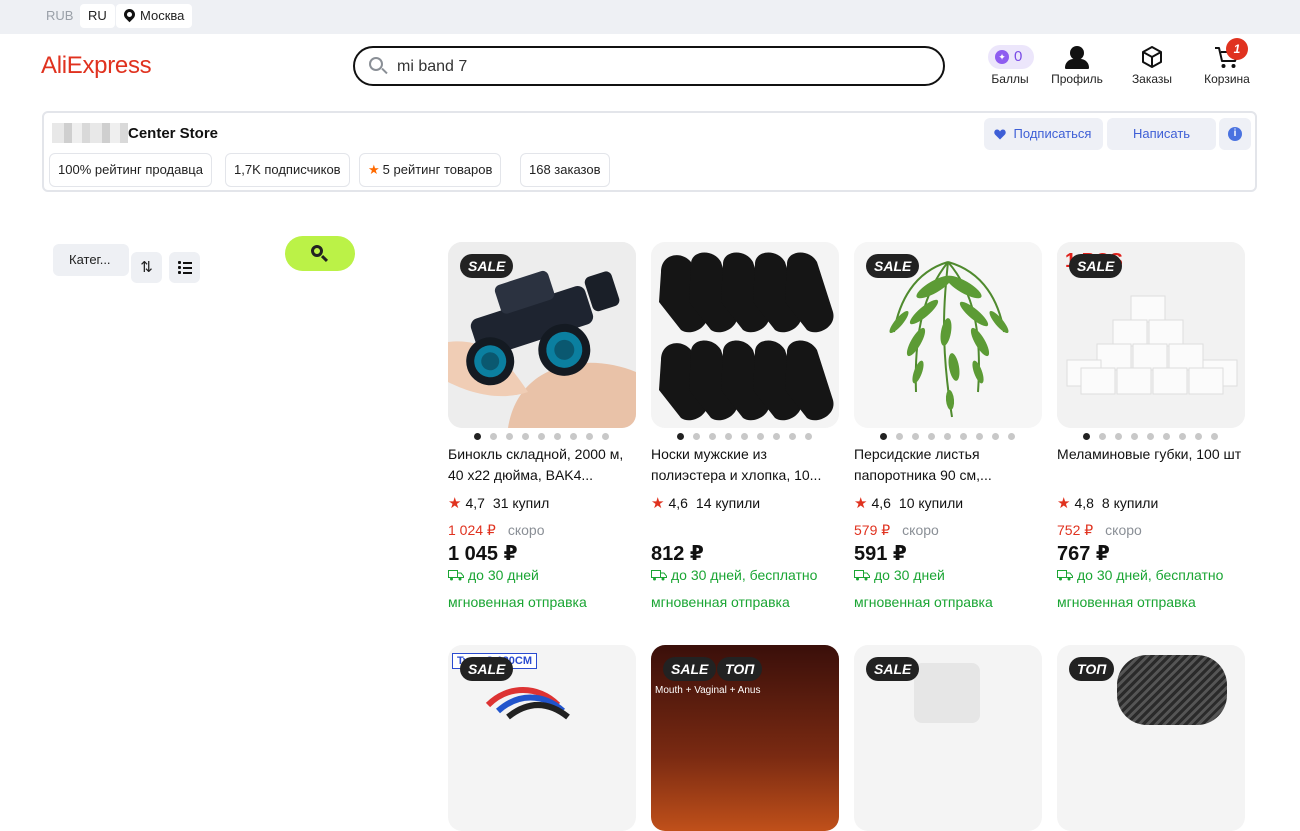  I want to click on subscribe-button: Подписаться, so click(1043, 134).